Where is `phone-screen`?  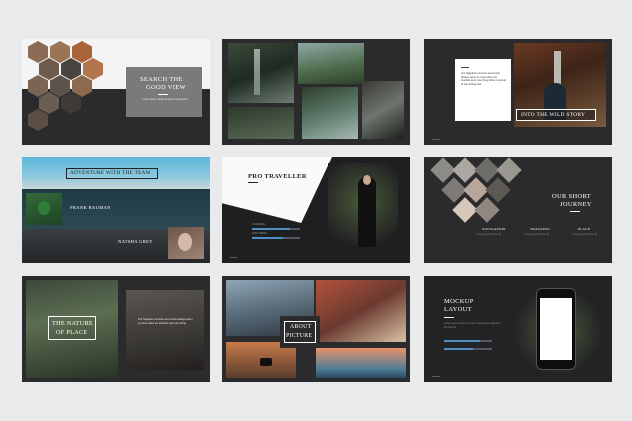
phone-screen is located at coordinates (556, 329).